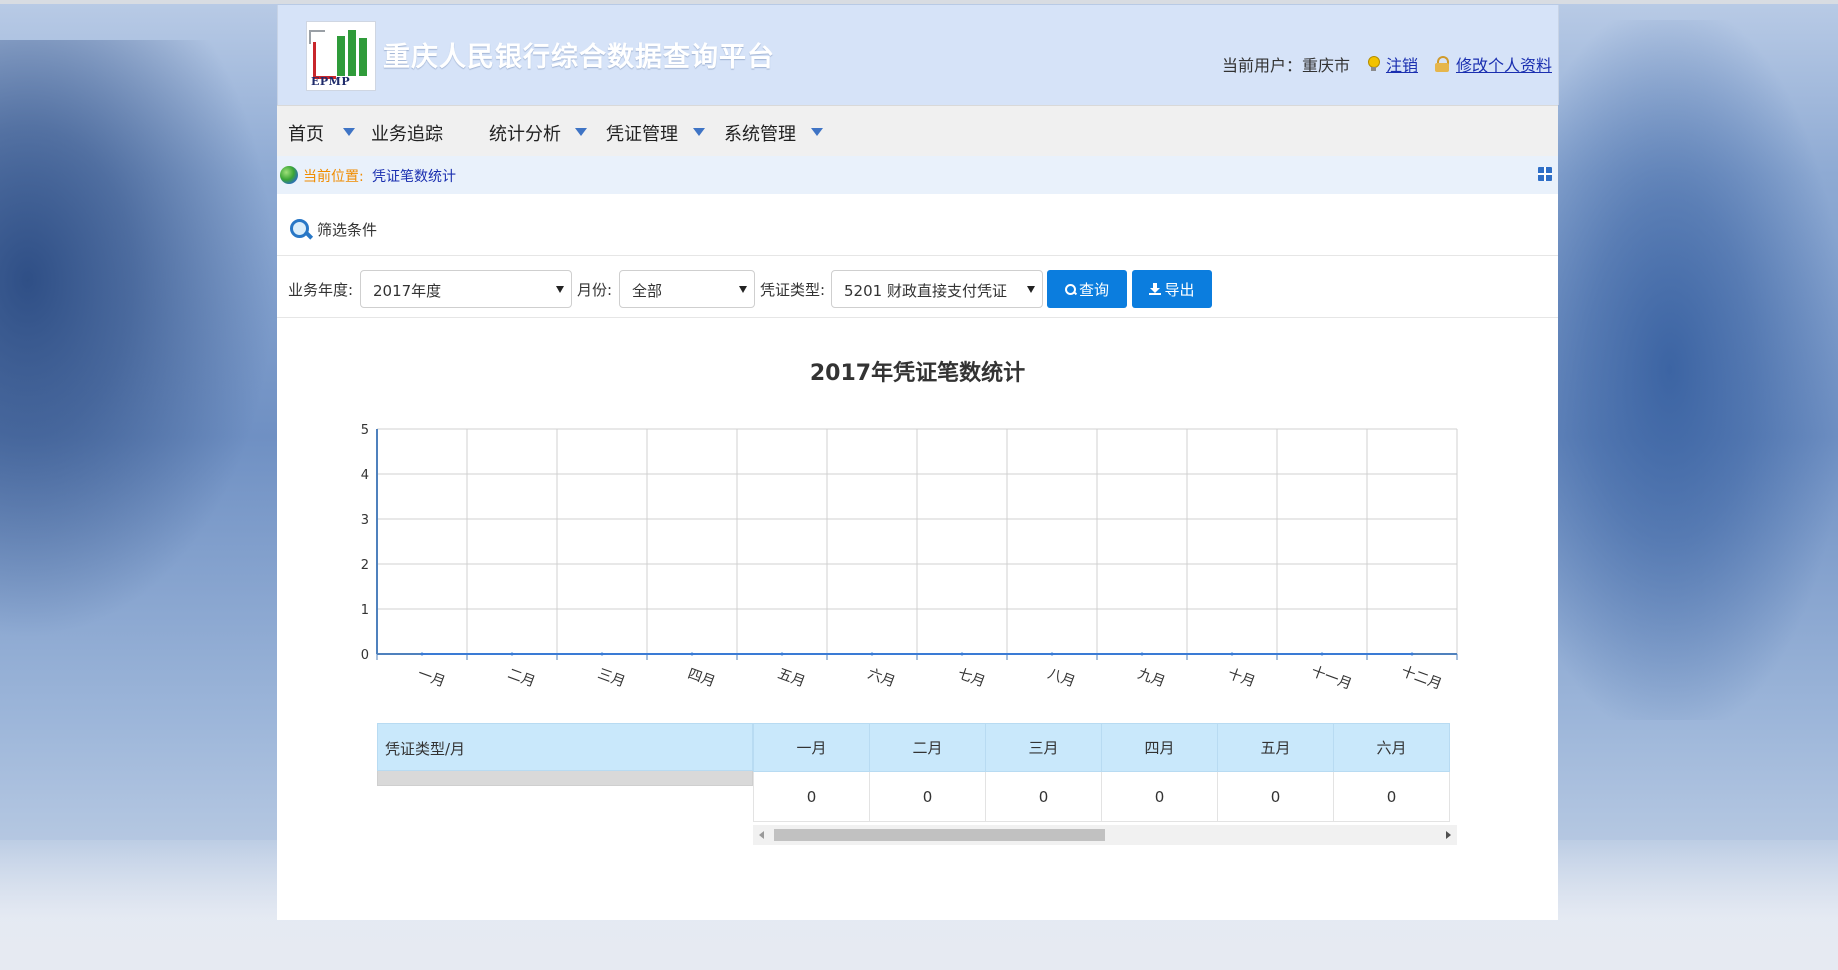 Image resolution: width=1838 pixels, height=970 pixels. I want to click on chart-x-tick-label: 三月, so click(611, 678).